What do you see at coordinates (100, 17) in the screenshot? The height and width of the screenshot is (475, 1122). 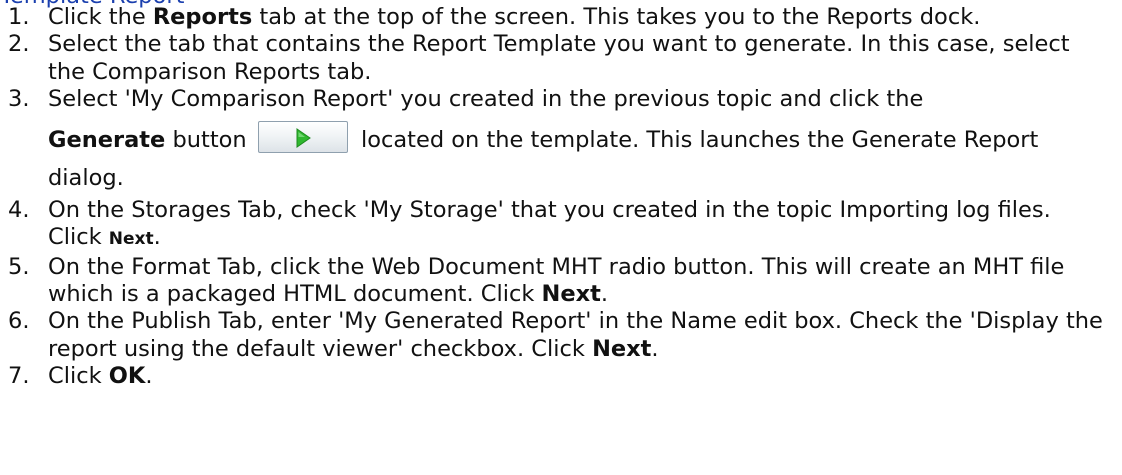 I see `step-text: Click the` at bounding box center [100, 17].